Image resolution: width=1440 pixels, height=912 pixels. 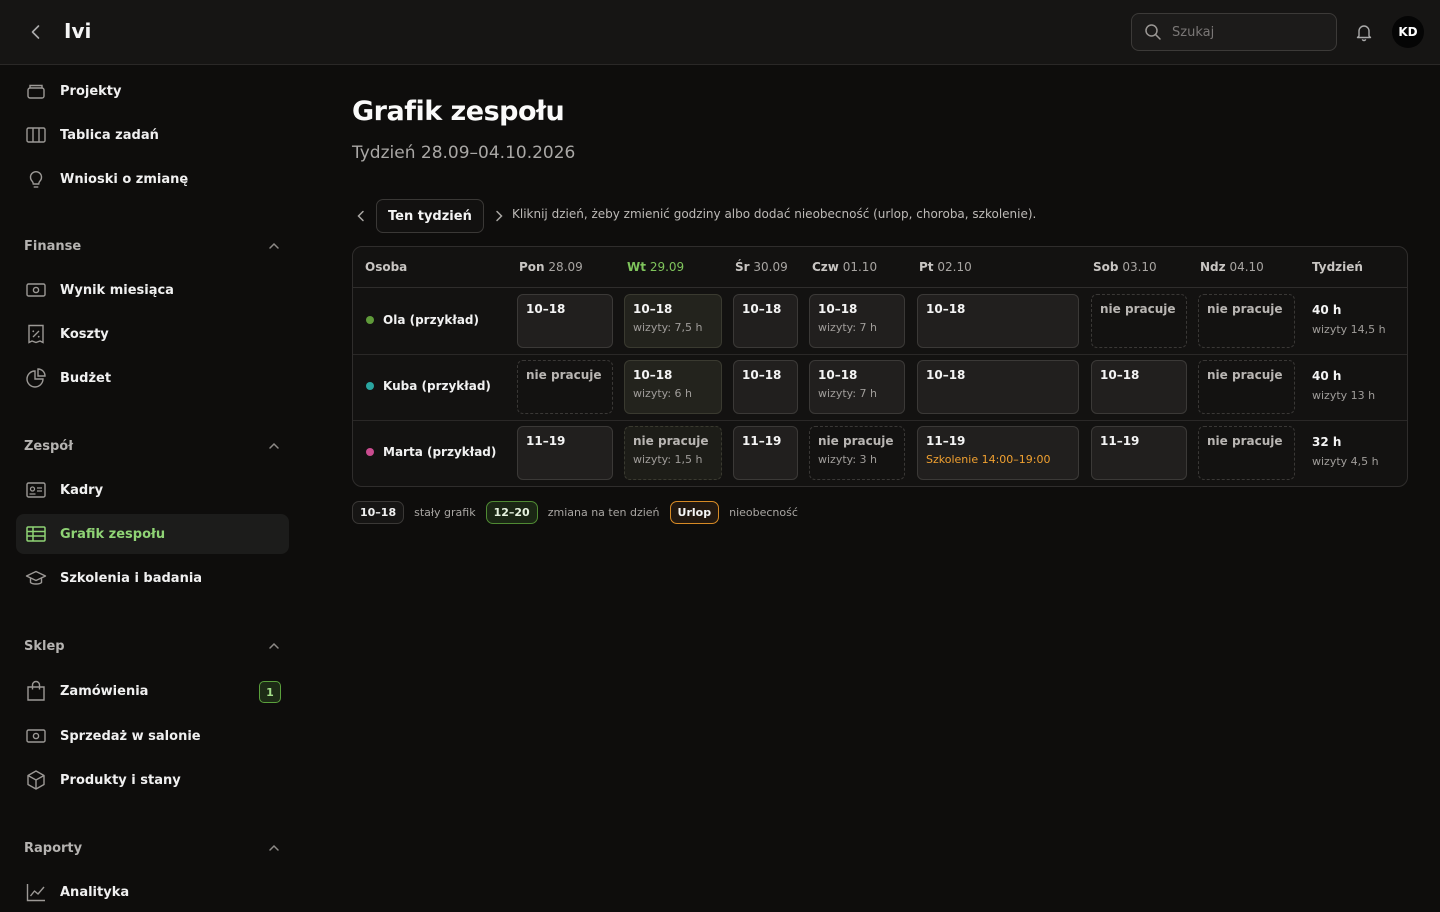 What do you see at coordinates (1343, 385) in the screenshot?
I see `week-total: 40 h wizyty 13 h` at bounding box center [1343, 385].